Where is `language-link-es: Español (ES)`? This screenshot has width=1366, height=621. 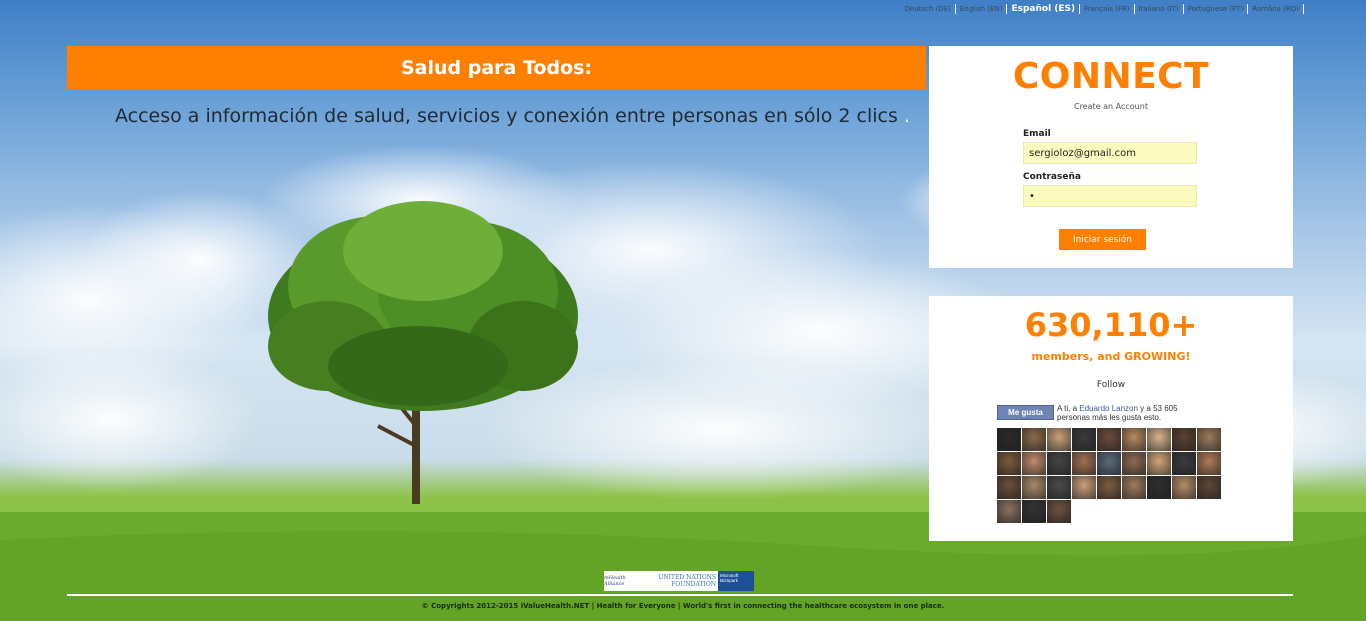 language-link-es: Español (ES) is located at coordinates (1044, 9).